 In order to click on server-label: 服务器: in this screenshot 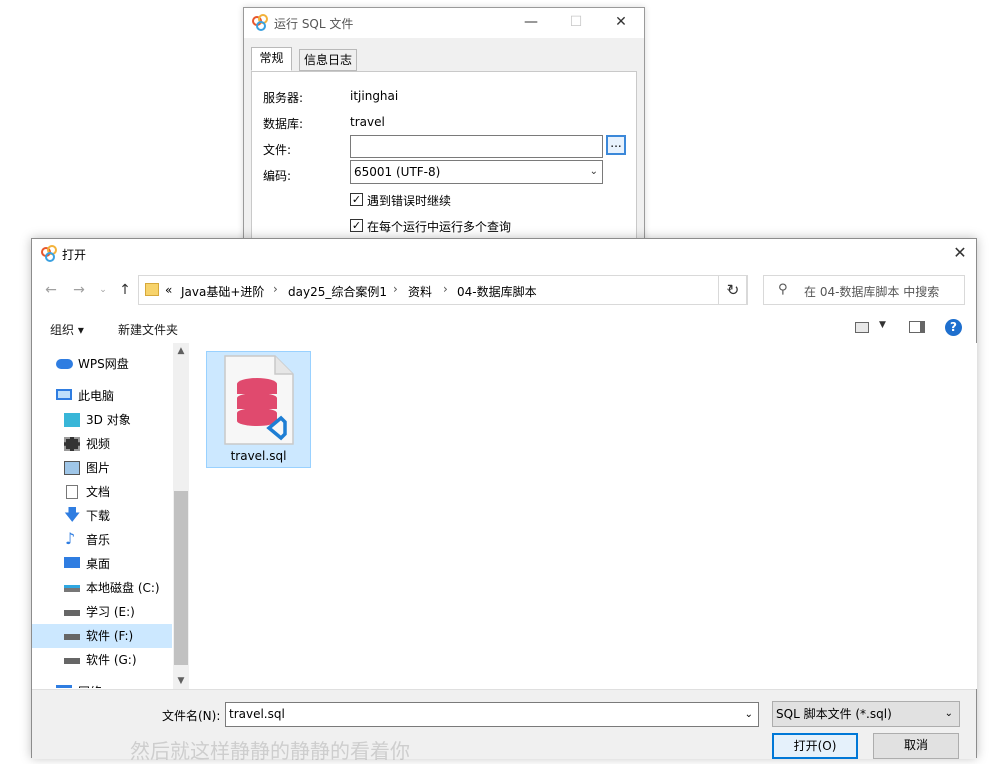, I will do `click(283, 98)`.